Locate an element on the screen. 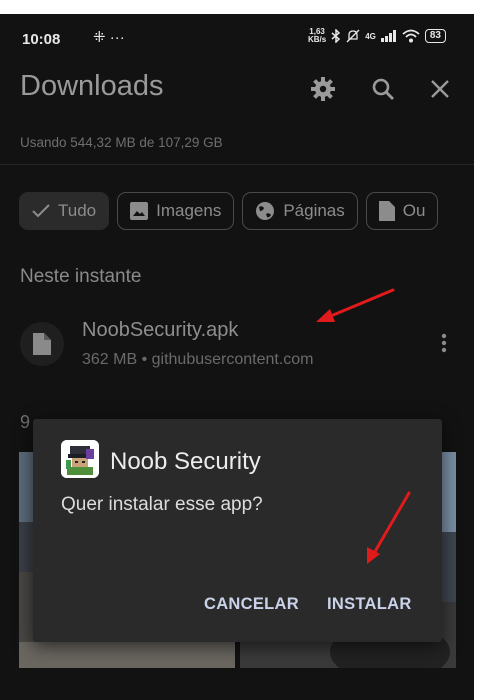 The image size is (479, 700). date-group-header: 9 is located at coordinates (25, 422).